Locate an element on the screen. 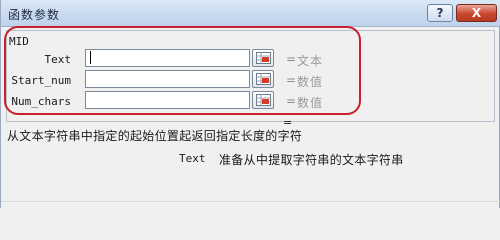 This screenshot has width=500, height=240. num-chars-range-button is located at coordinates (263, 100).